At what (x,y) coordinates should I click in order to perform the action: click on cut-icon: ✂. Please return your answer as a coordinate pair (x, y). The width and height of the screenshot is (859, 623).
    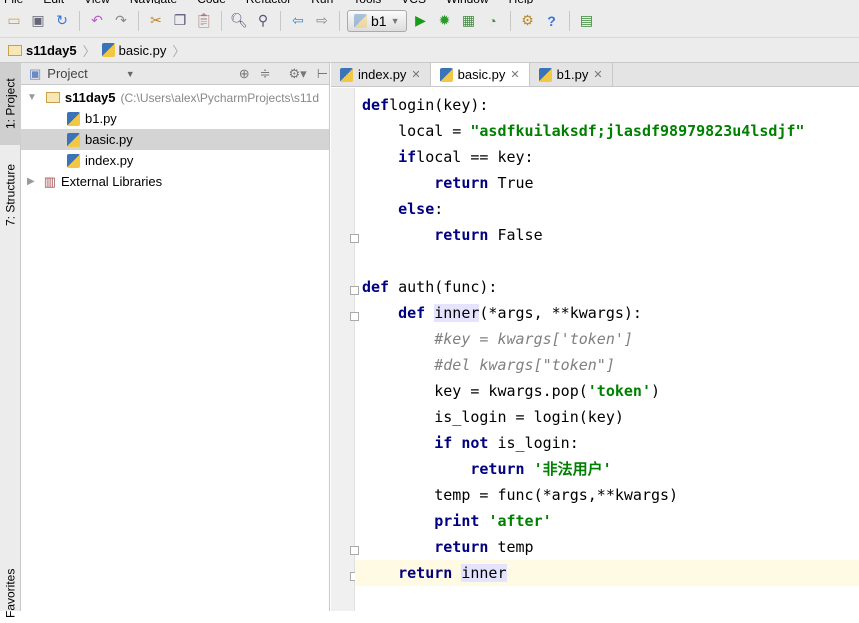
    Looking at the image, I should click on (156, 21).